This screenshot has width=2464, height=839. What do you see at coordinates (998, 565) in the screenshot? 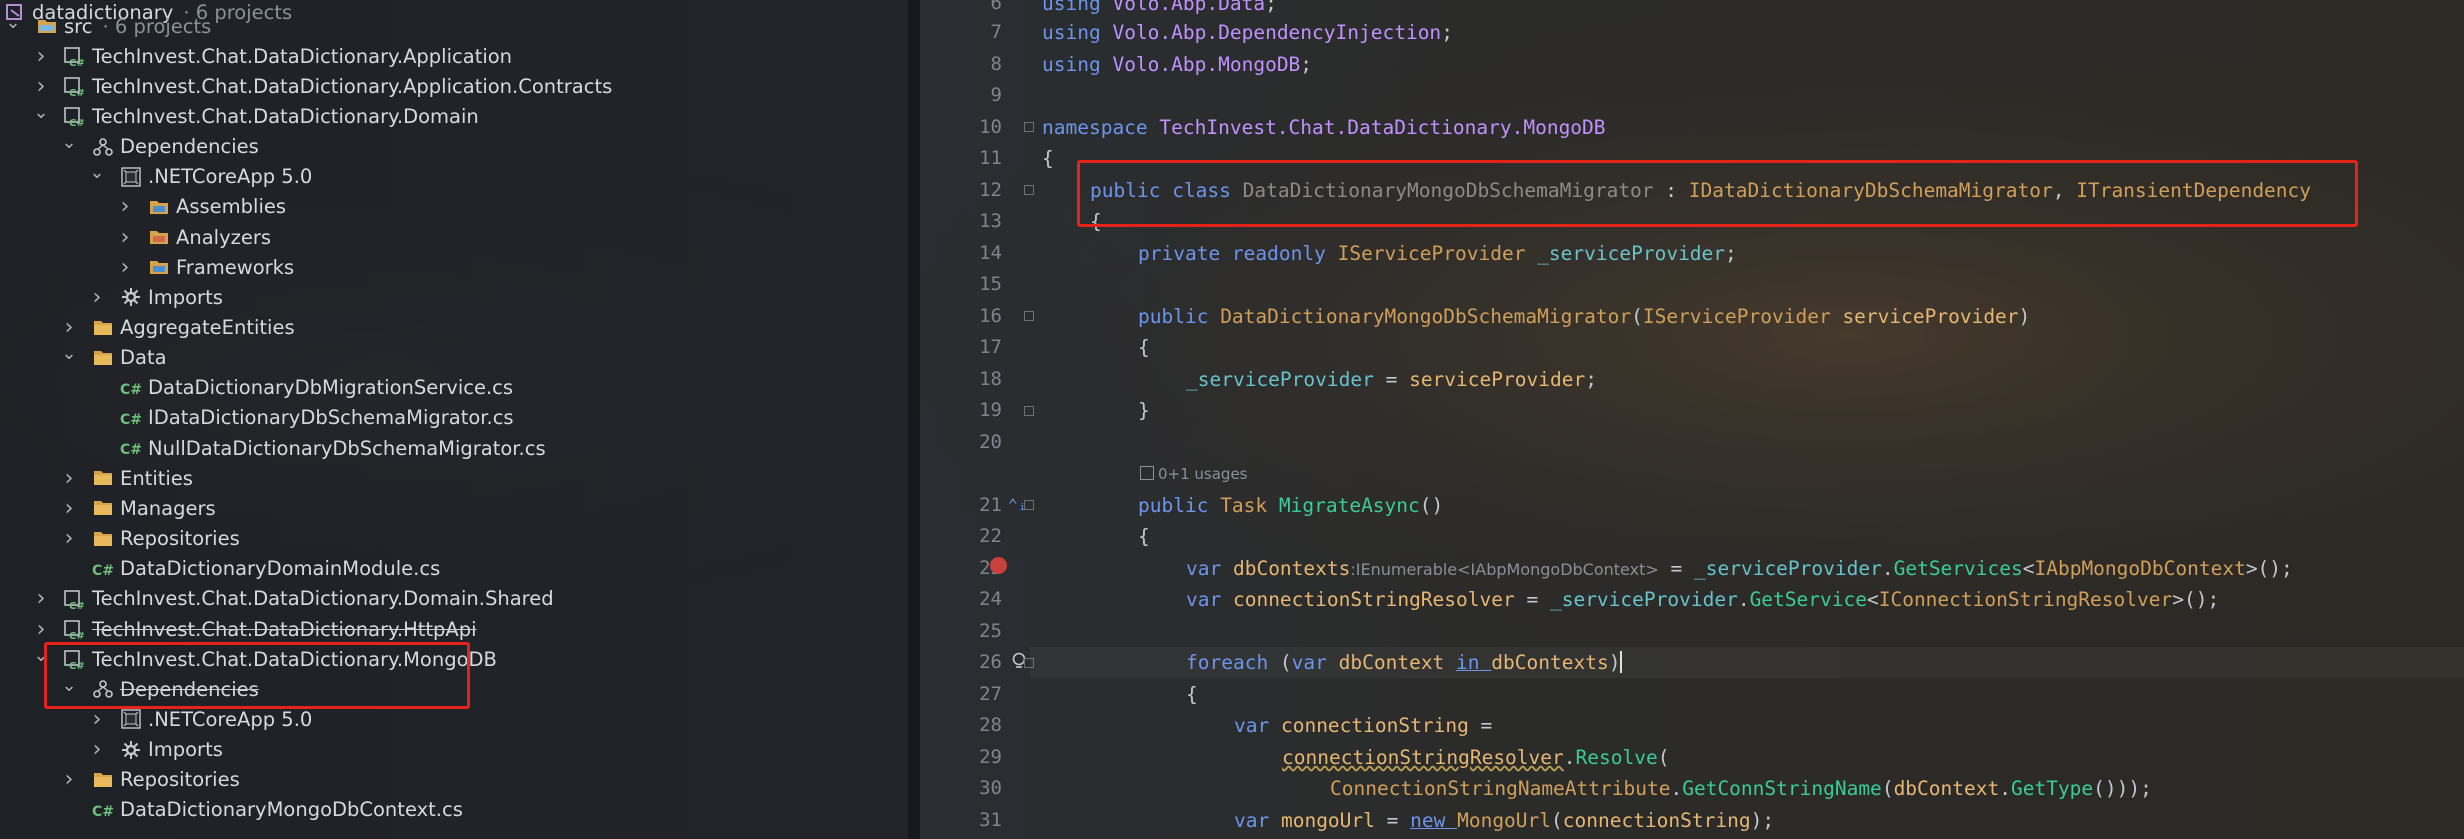
I see `breakpoint-icon` at bounding box center [998, 565].